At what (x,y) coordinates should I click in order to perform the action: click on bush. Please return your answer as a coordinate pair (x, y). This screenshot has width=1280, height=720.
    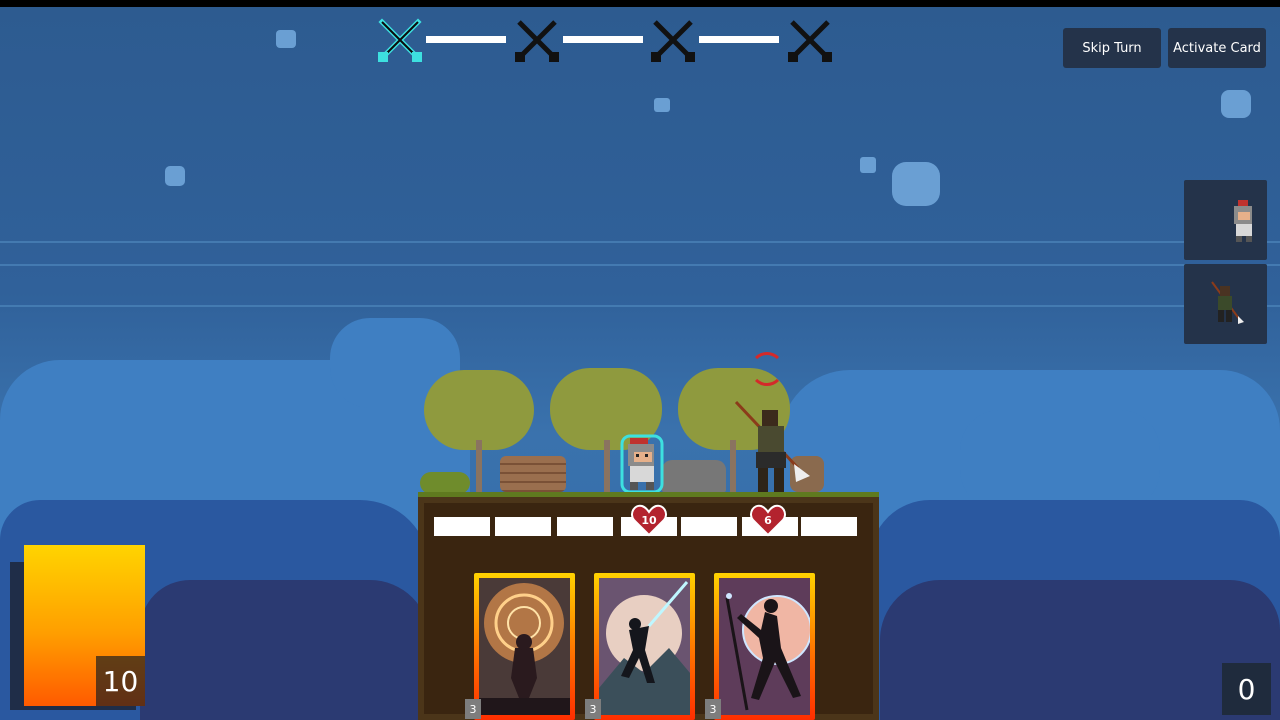
    Looking at the image, I should click on (445, 483).